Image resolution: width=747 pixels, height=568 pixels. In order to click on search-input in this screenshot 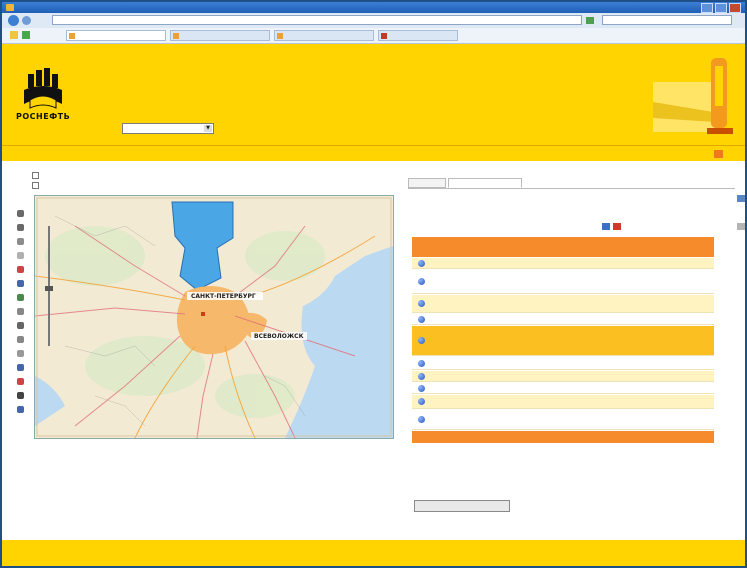, I will do `click(667, 20)`.